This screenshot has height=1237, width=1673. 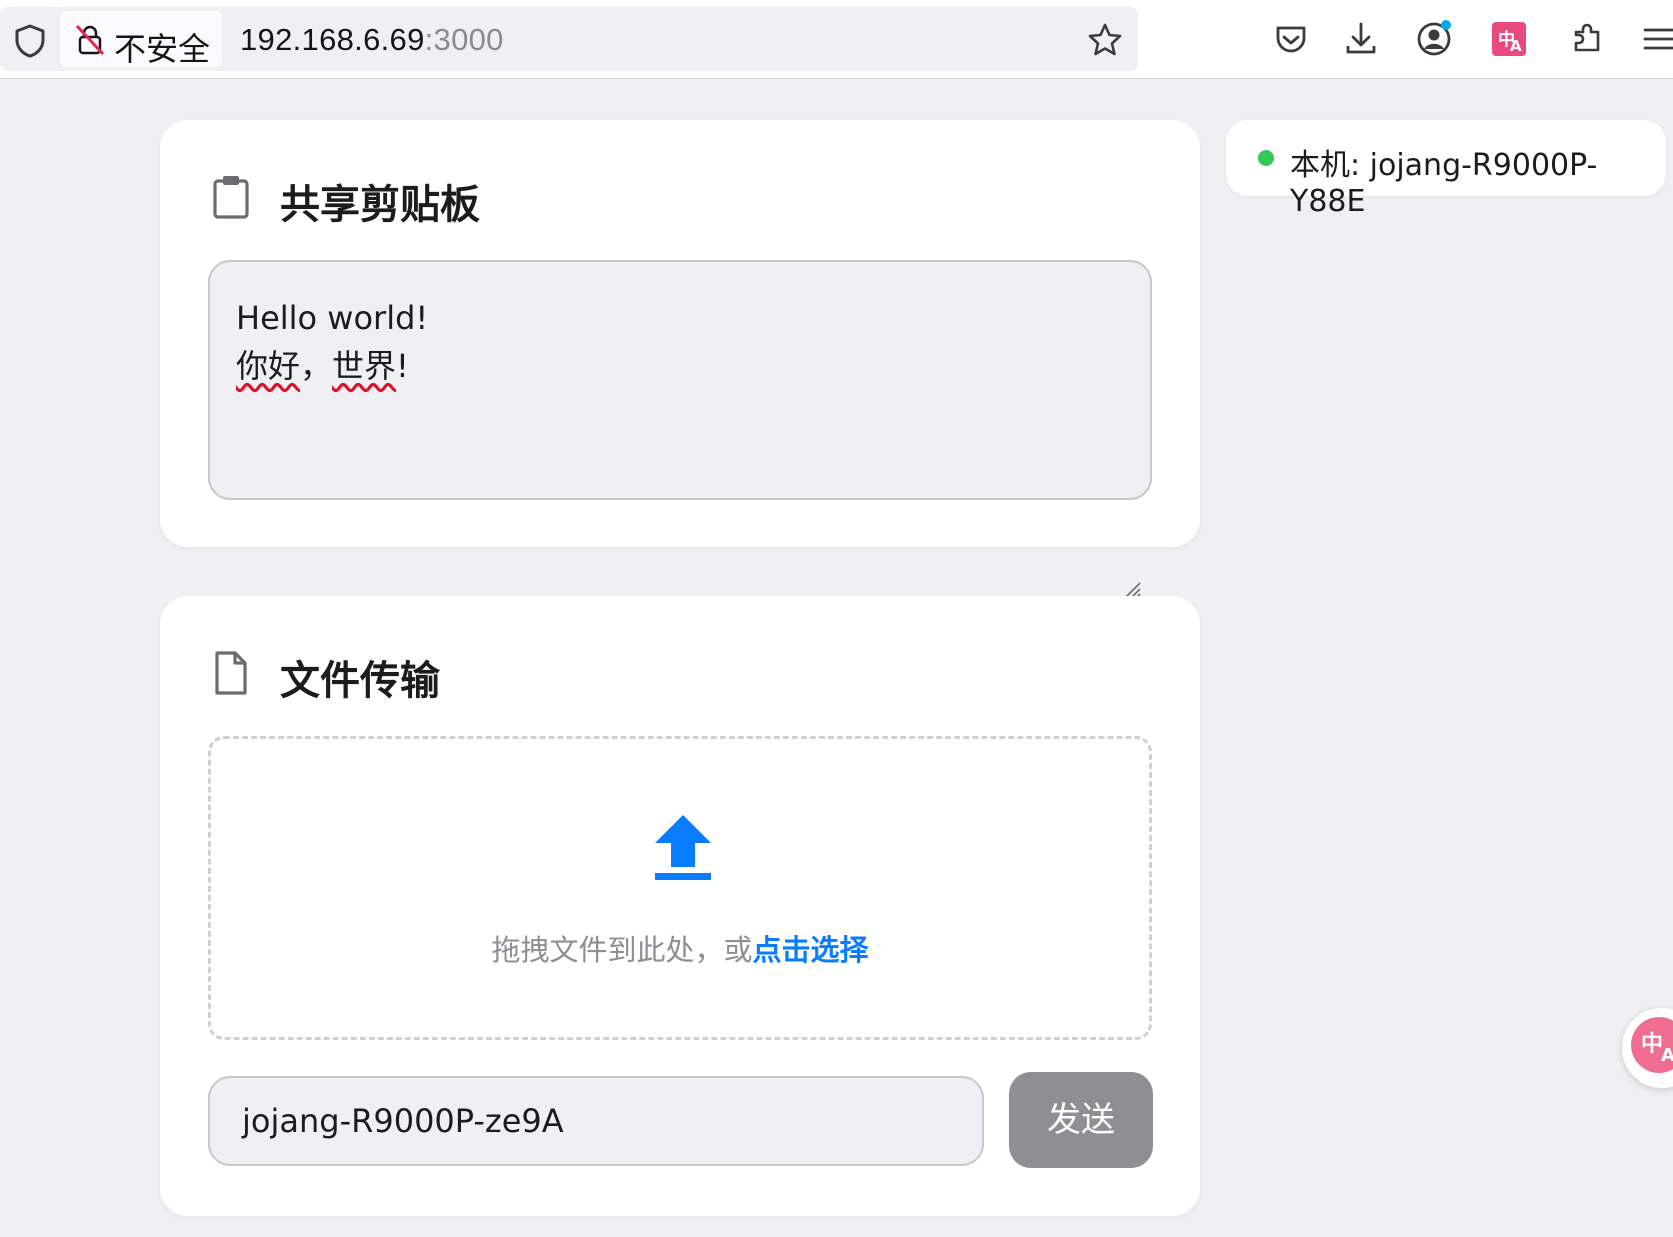 I want to click on connection-insecure-chip: 不安全, so click(x=141, y=39).